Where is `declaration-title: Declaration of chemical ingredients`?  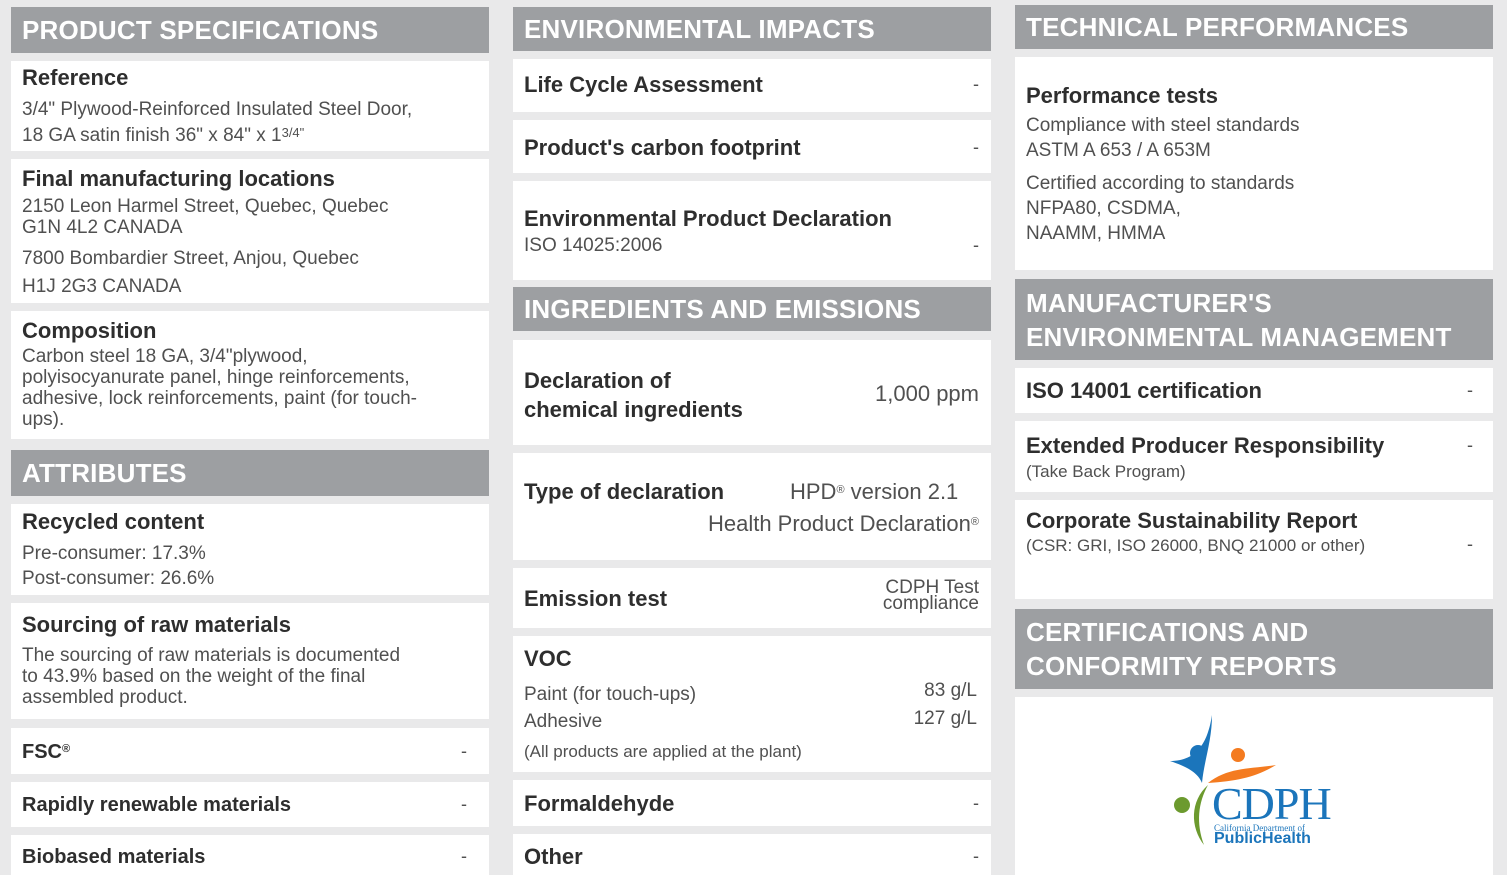 declaration-title: Declaration of chemical ingredients is located at coordinates (633, 395).